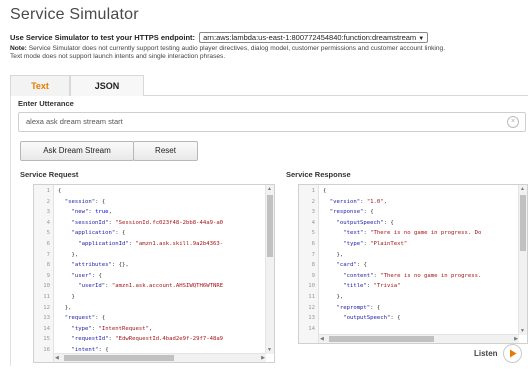 The image size is (528, 375). What do you see at coordinates (272, 122) in the screenshot?
I see `utterance-input: alexa ask dream stream start ×` at bounding box center [272, 122].